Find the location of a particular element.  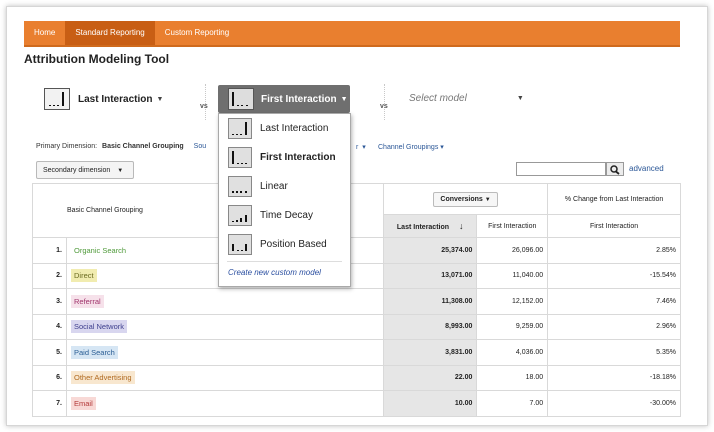

dropdown-item-first-interaction: First Interaction is located at coordinates (284, 157).